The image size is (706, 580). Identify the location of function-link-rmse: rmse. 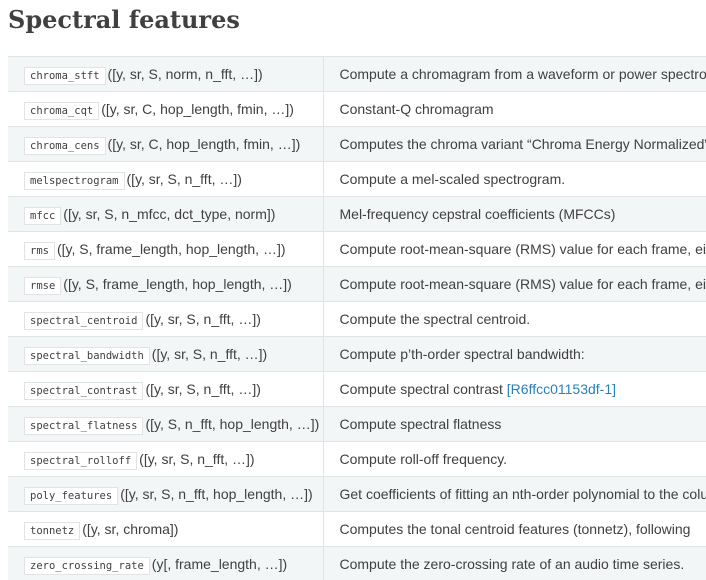
(43, 285).